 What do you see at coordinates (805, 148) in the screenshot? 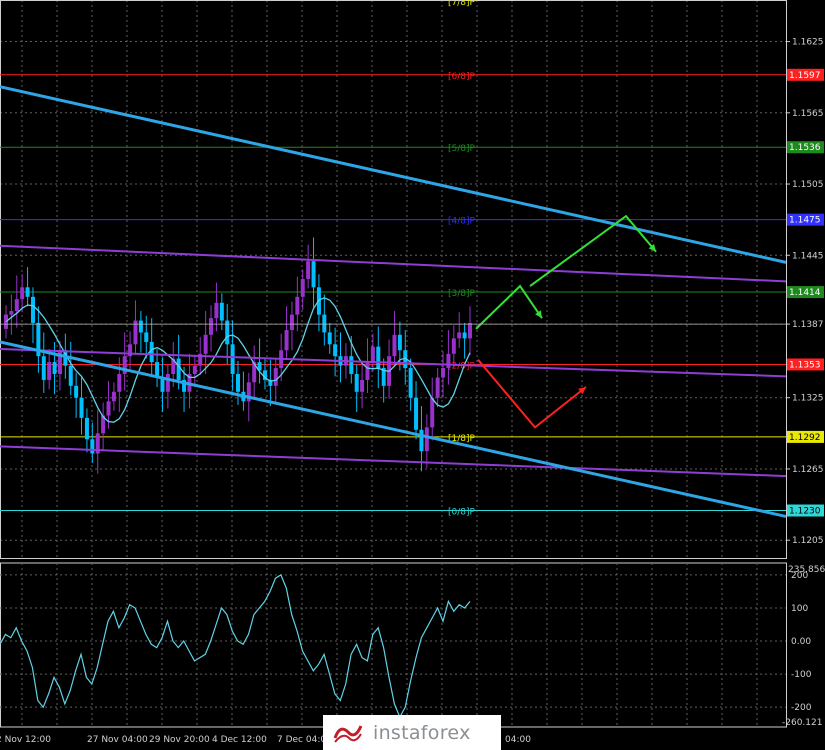
I see `level-price-tag-text: 1.1536` at bounding box center [805, 148].